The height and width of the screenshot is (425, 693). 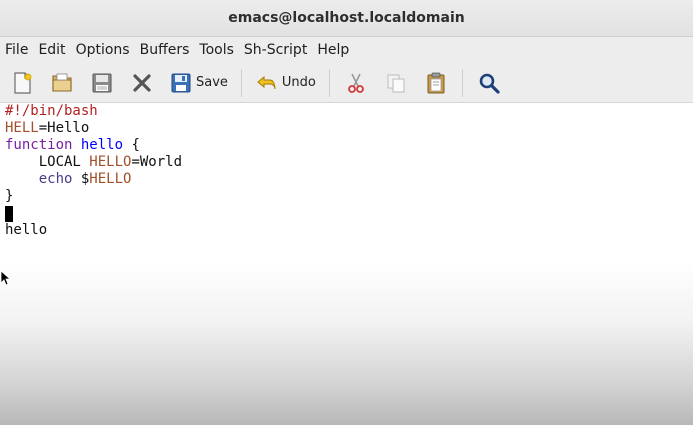 I want to click on save-disk-button, so click(x=102, y=83).